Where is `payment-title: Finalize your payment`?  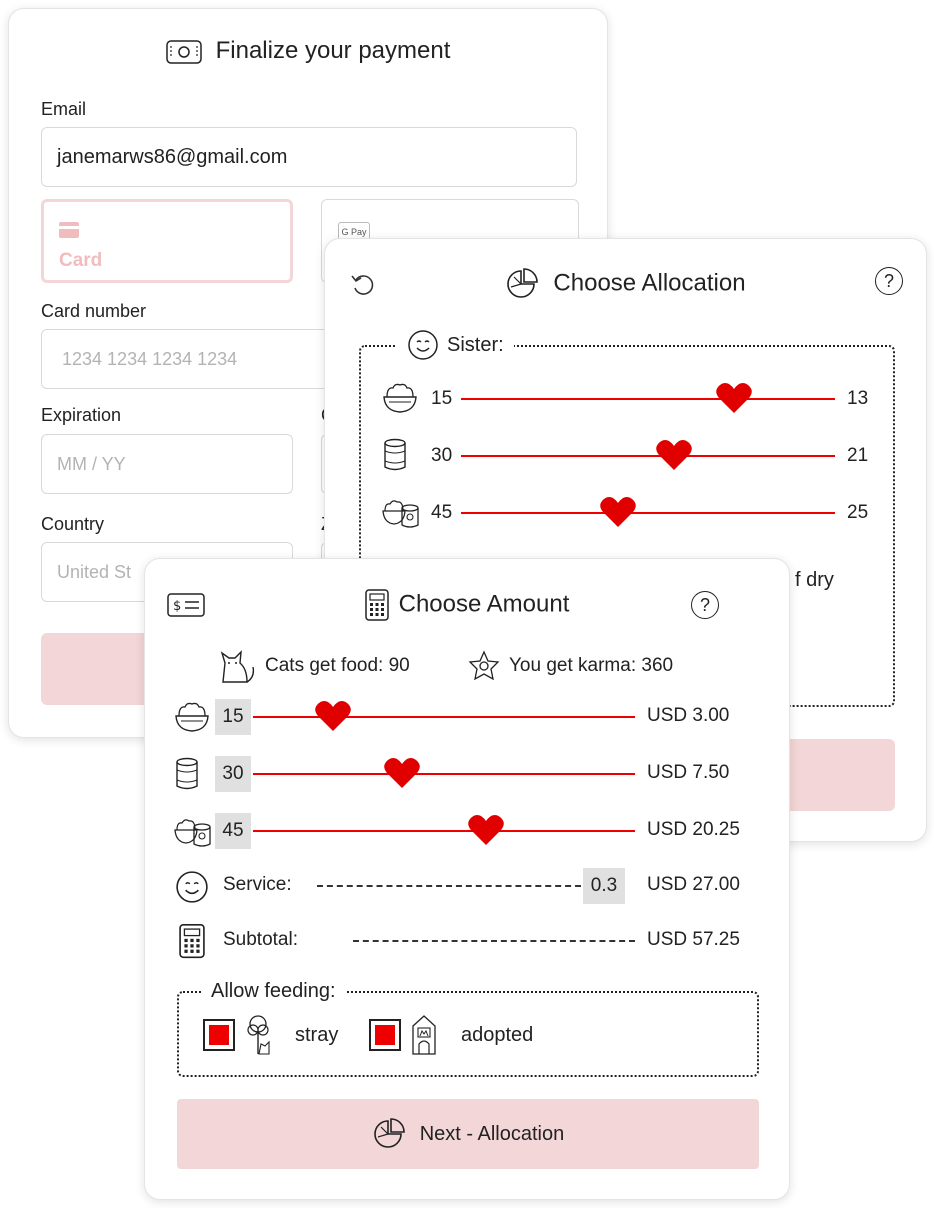
payment-title: Finalize your payment is located at coordinates (308, 51).